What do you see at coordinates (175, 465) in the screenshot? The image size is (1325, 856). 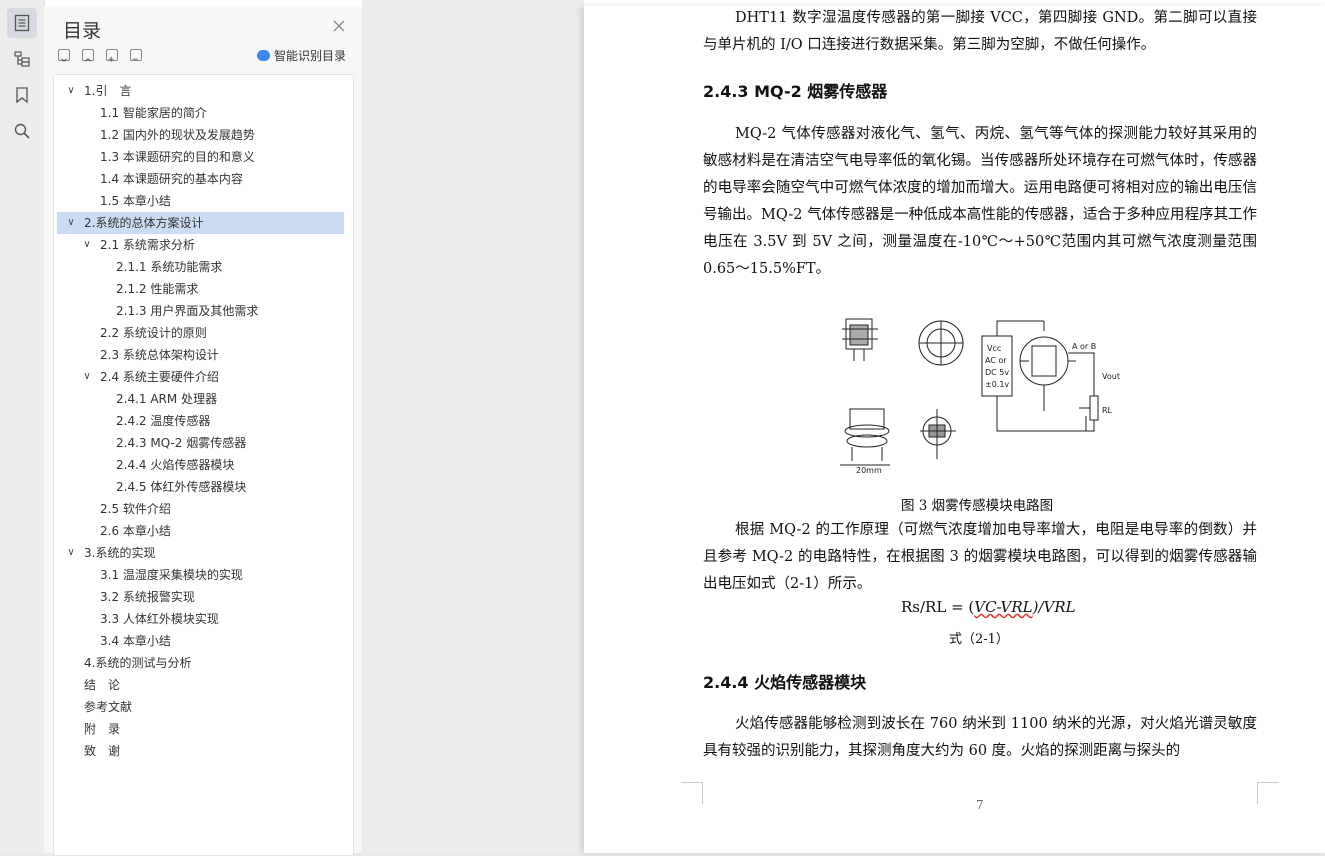 I see `toc-item-label: 2.4.4 火焰传感器模块` at bounding box center [175, 465].